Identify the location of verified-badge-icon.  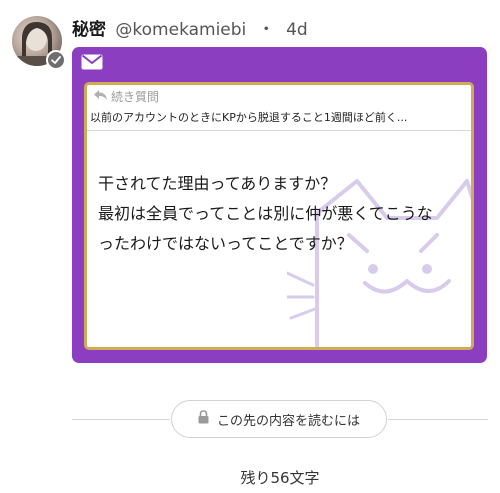
(56, 60).